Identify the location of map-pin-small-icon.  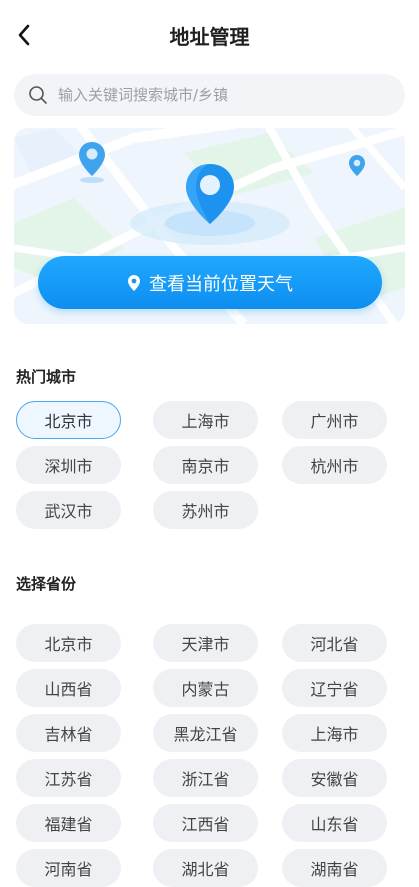
(92, 162).